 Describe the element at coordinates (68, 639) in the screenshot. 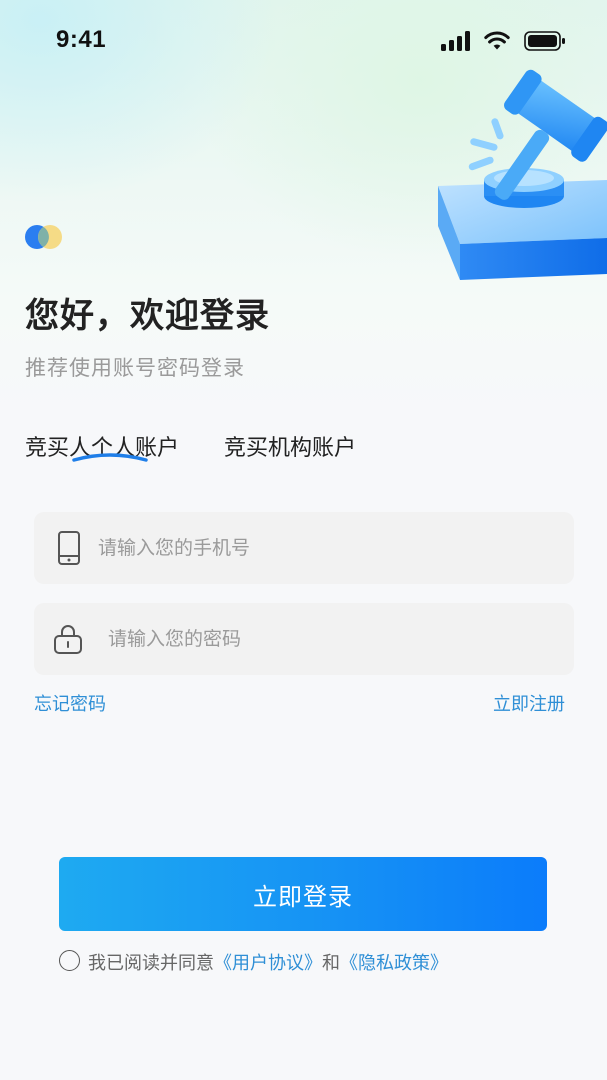

I see `lock-icon` at that location.